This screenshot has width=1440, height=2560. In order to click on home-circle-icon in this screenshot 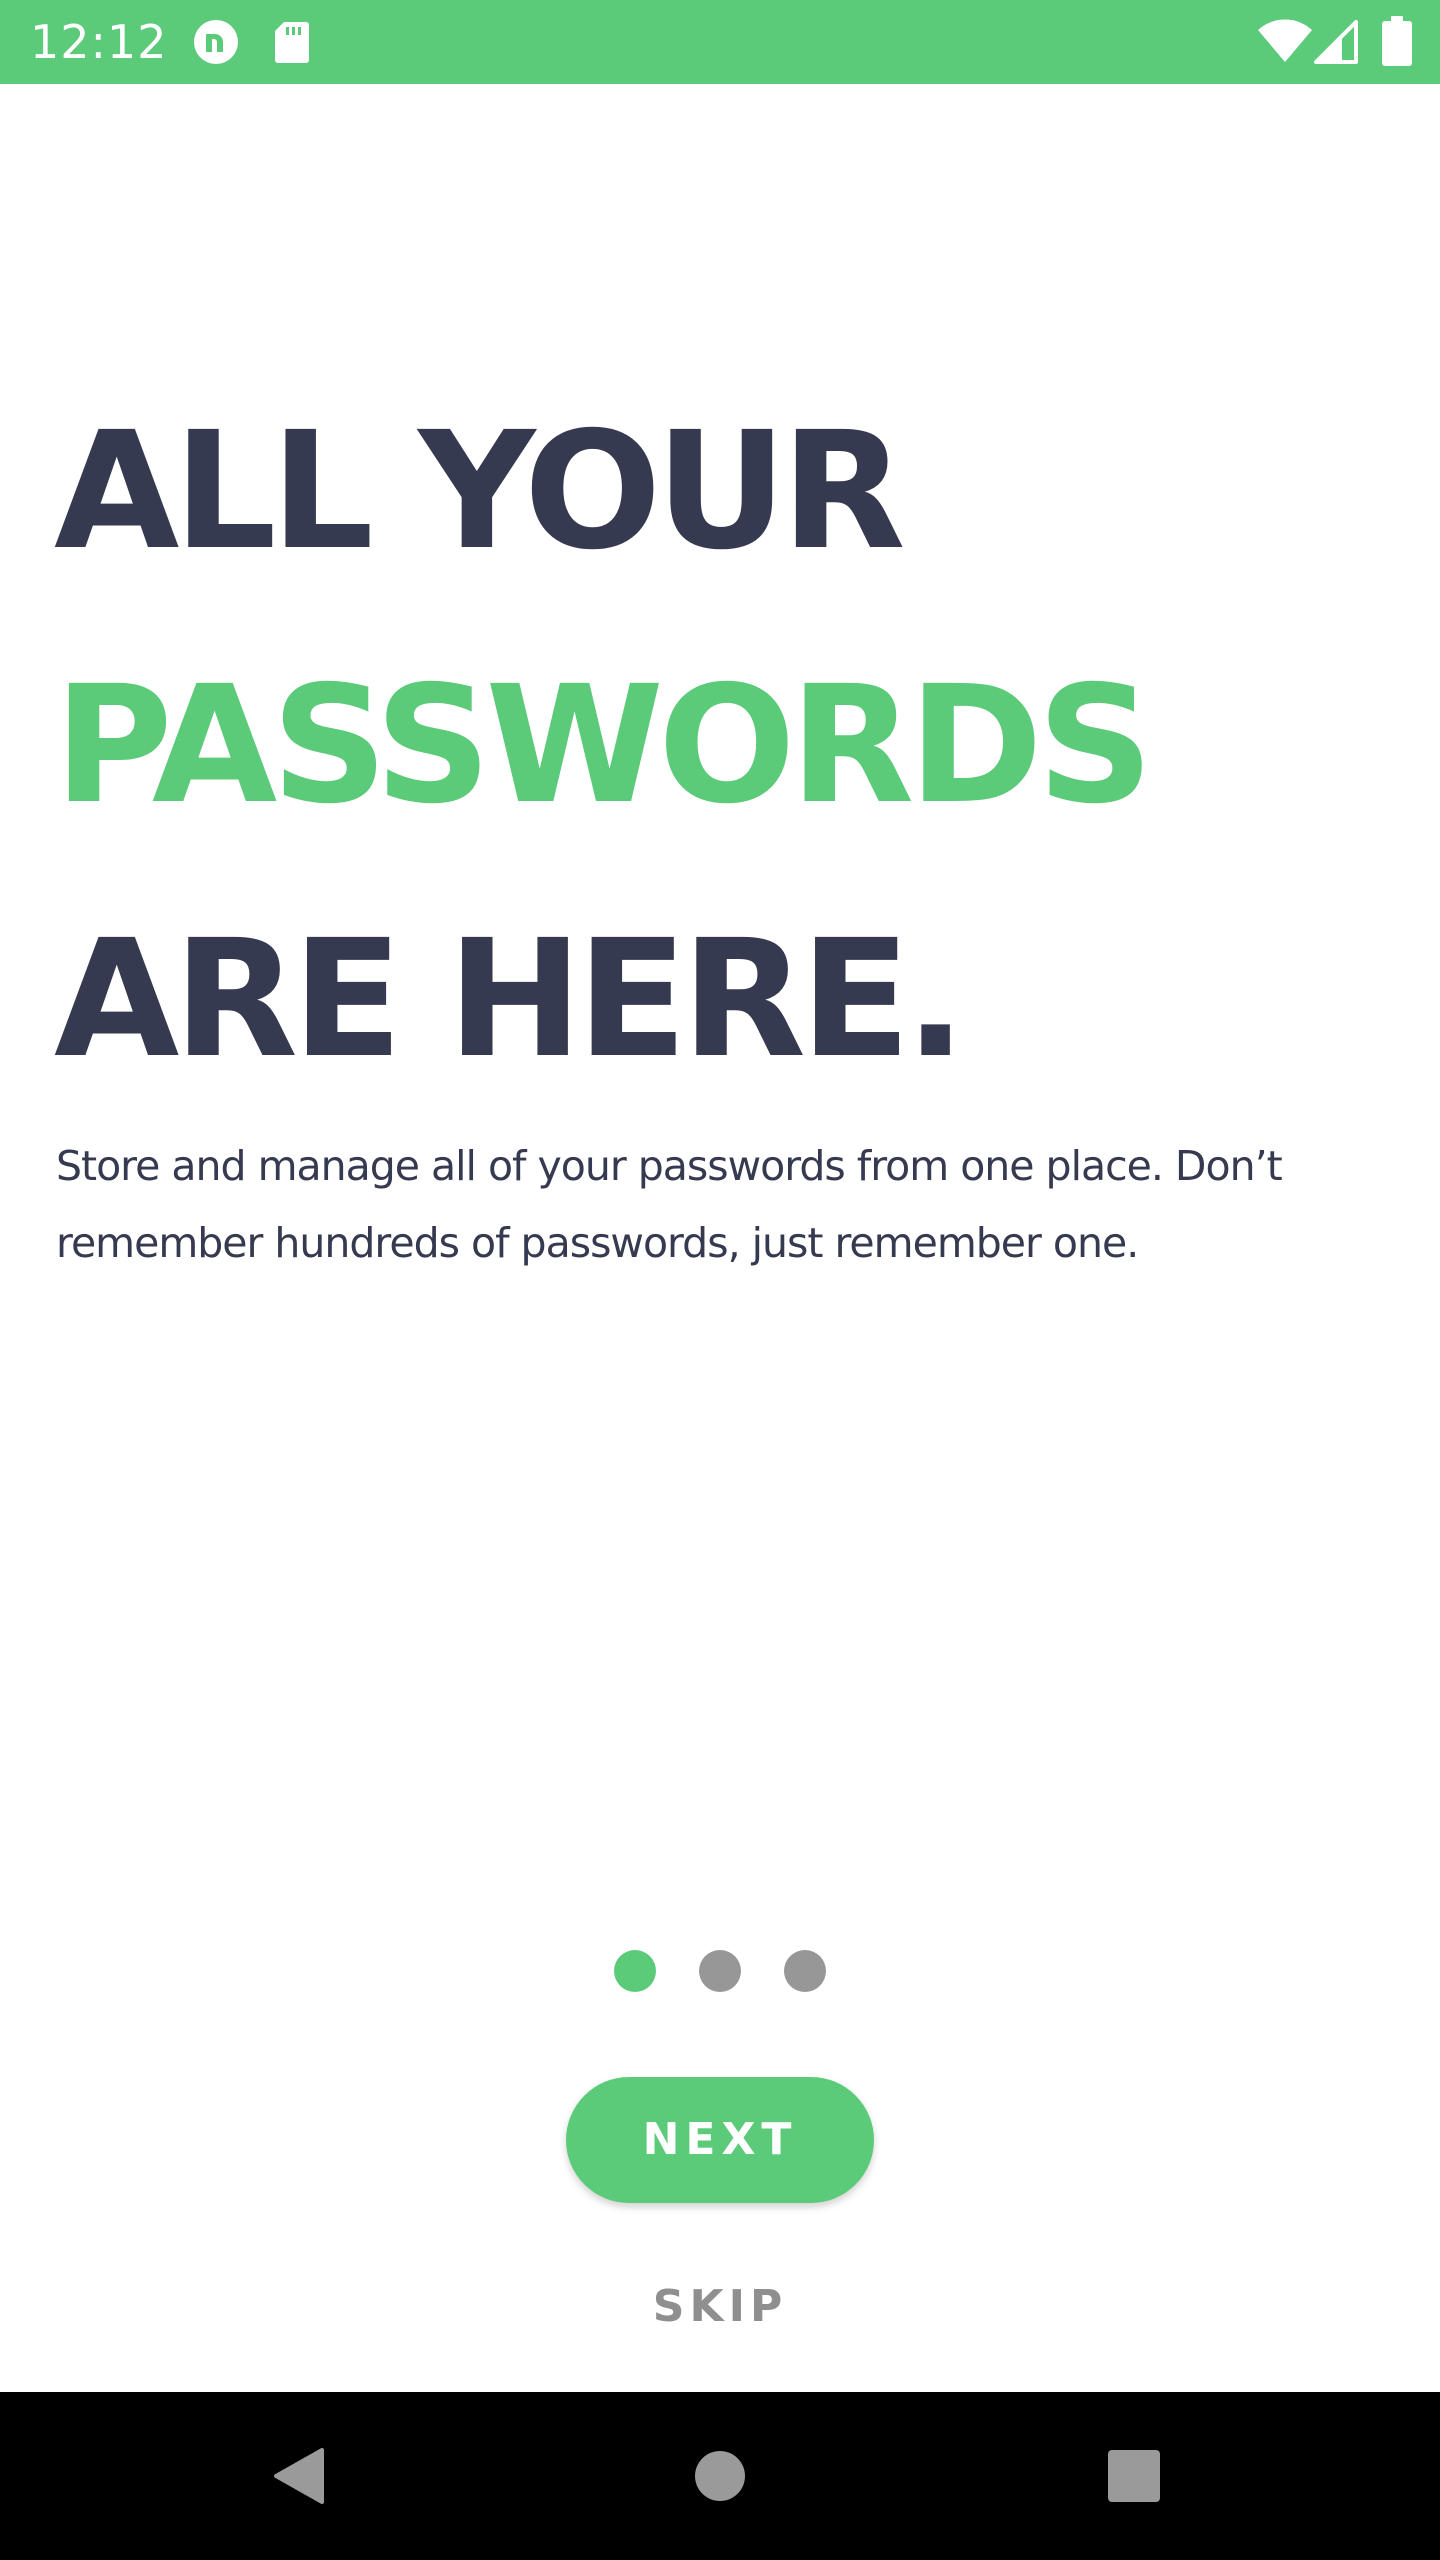, I will do `click(720, 2476)`.